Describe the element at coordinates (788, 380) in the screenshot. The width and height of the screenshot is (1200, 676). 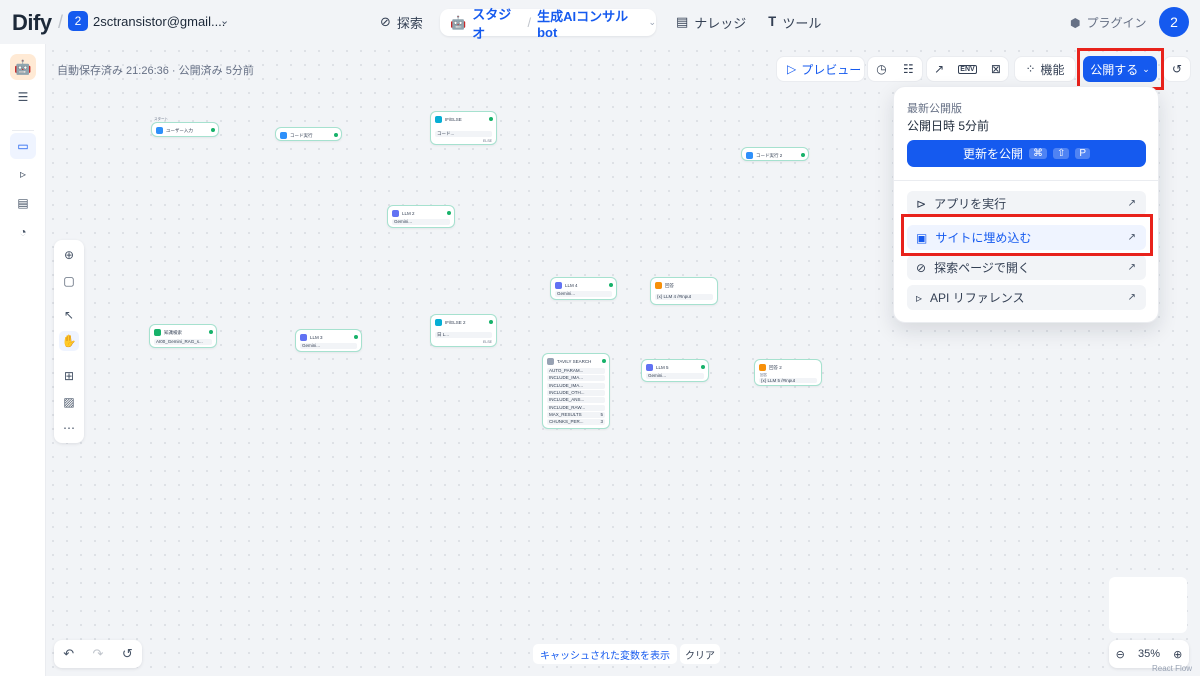
I see `answer-row: {x} LLM 5 /#Input` at that location.